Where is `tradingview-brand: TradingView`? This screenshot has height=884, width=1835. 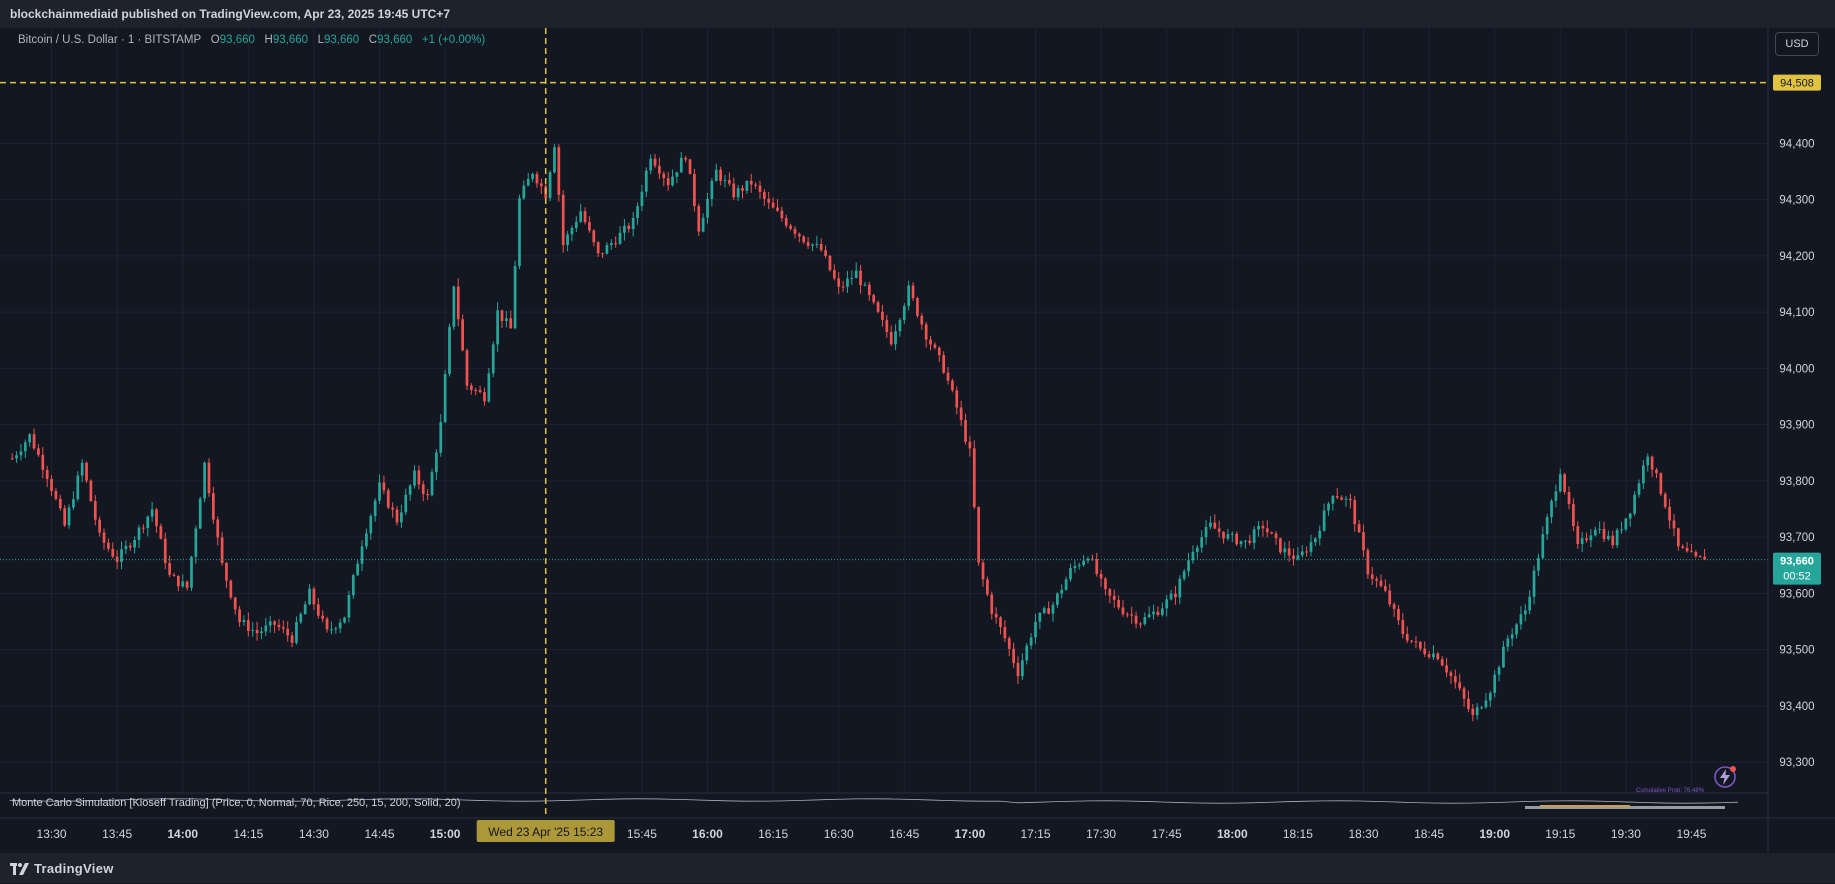
tradingview-brand: TradingView is located at coordinates (74, 868).